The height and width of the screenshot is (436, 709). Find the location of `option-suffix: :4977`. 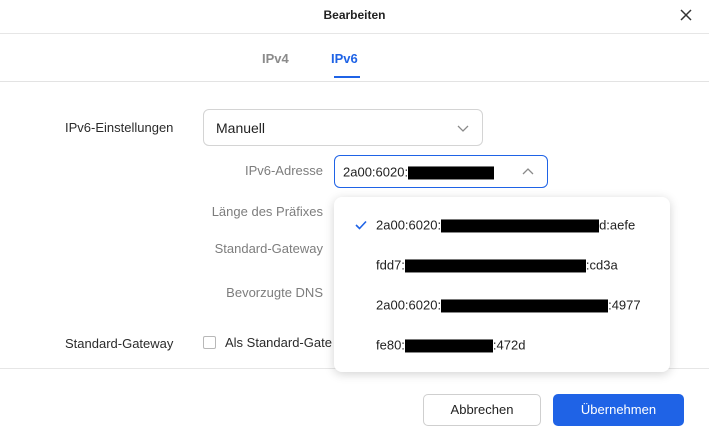

option-suffix: :4977 is located at coordinates (624, 305).